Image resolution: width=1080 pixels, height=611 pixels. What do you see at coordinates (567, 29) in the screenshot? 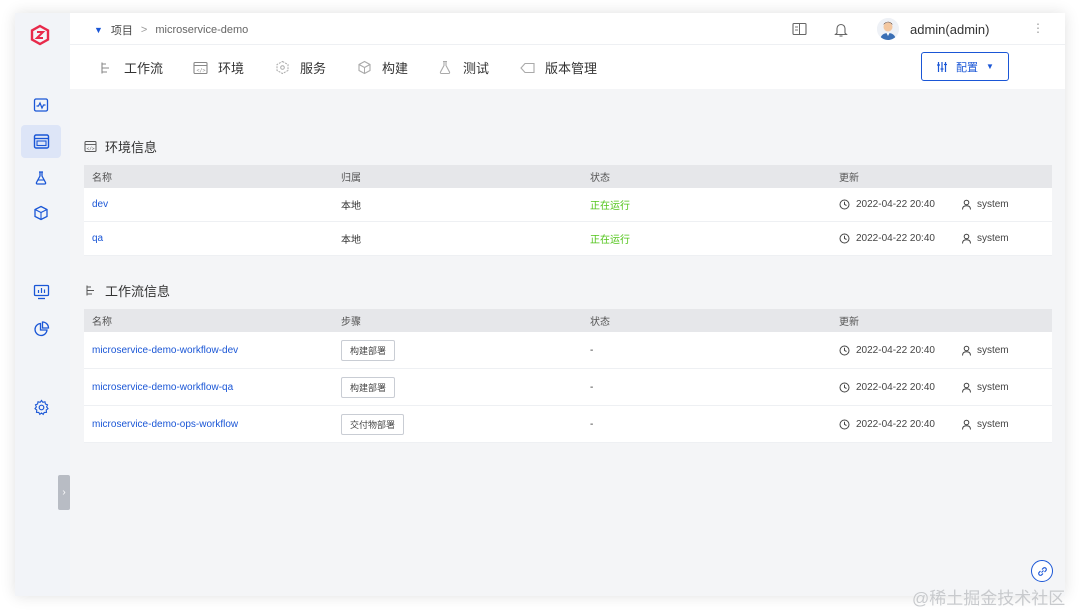
I see `top-header: ▼ 项目 > microservice-demo admin(admin) ⋮` at bounding box center [567, 29].